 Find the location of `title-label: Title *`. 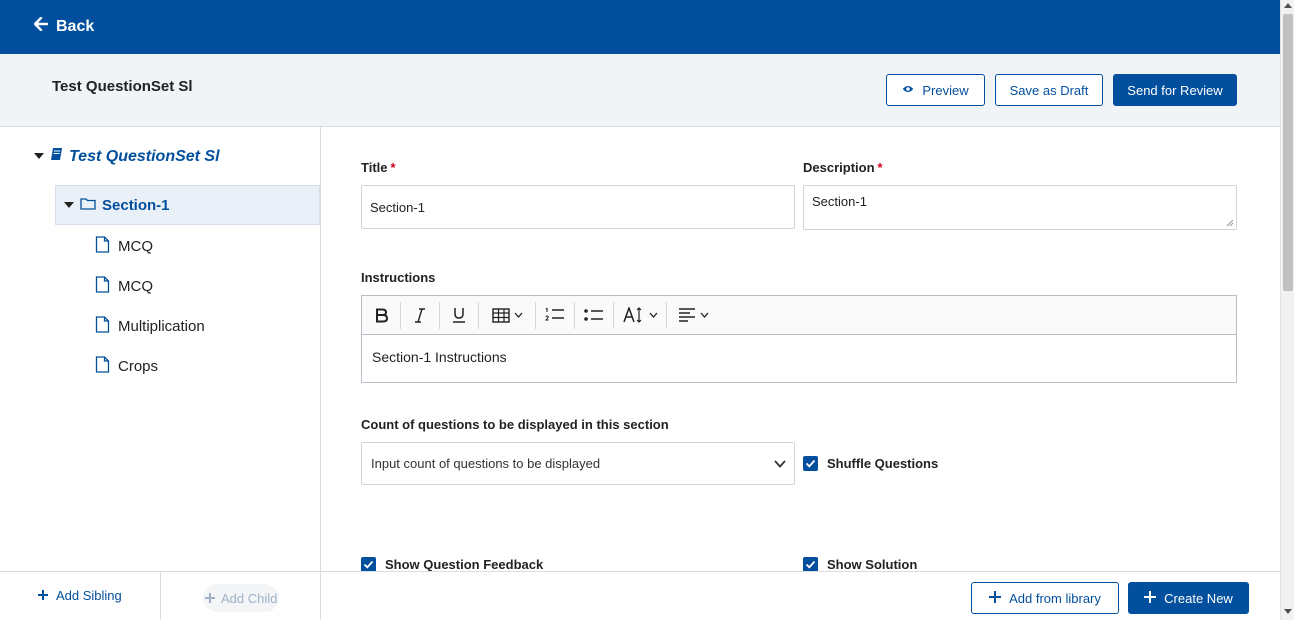

title-label: Title * is located at coordinates (378, 167).